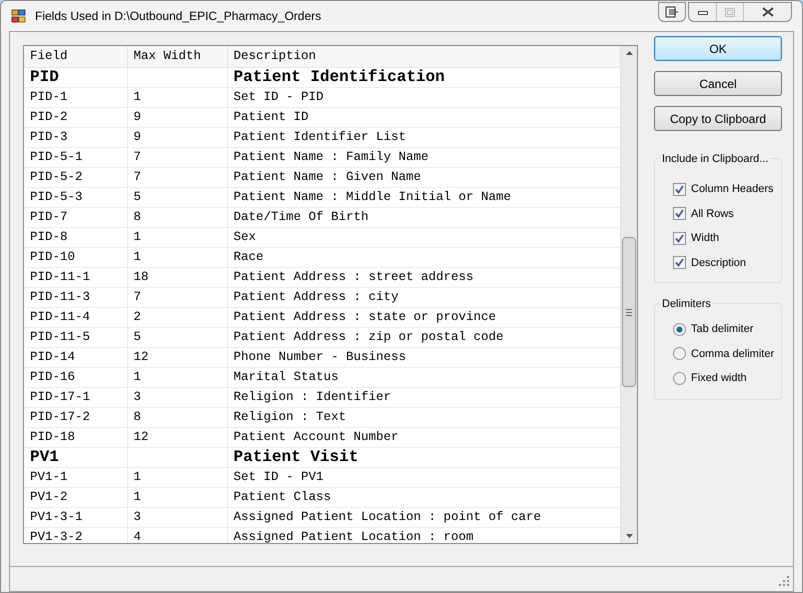  I want to click on group-heading-cell: PV1, so click(75, 457).